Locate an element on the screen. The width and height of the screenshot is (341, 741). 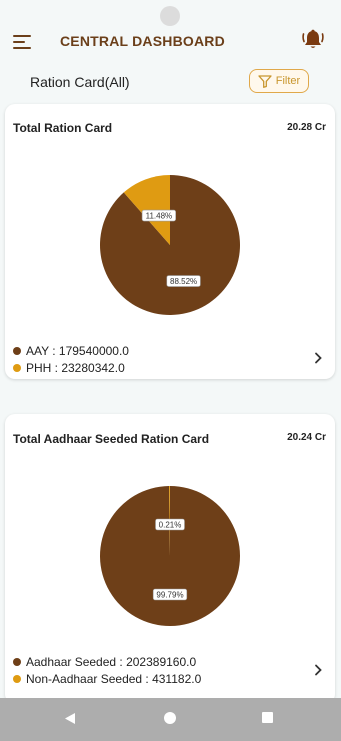
legend-label: PHH : 23280342.0 is located at coordinates (75, 367).